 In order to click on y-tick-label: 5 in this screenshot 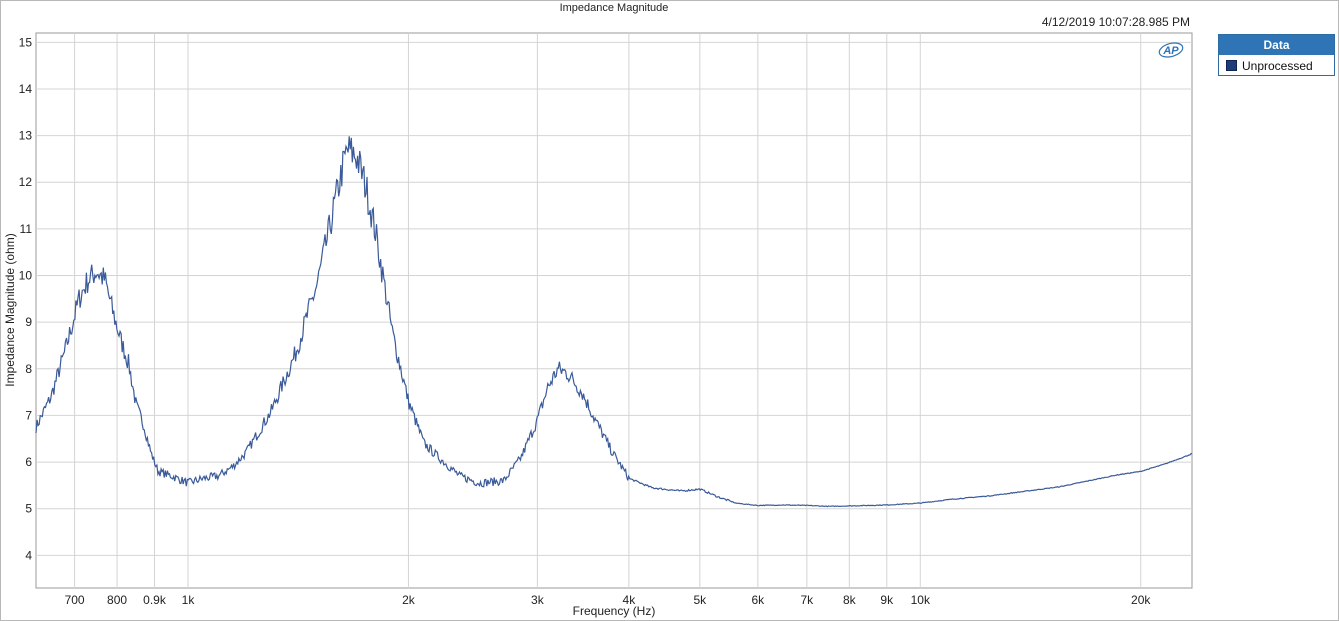, I will do `click(28, 509)`.